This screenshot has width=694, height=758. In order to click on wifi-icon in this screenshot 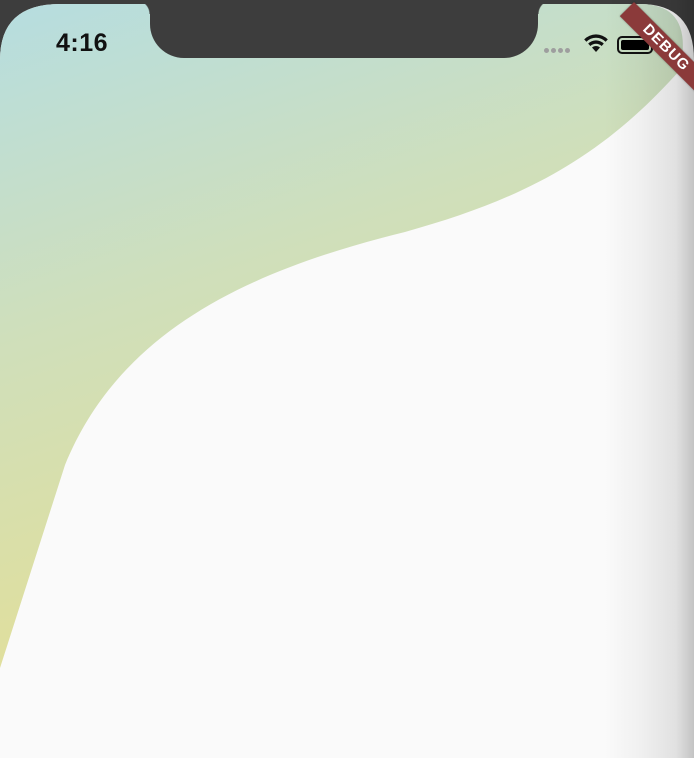, I will do `click(596, 43)`.